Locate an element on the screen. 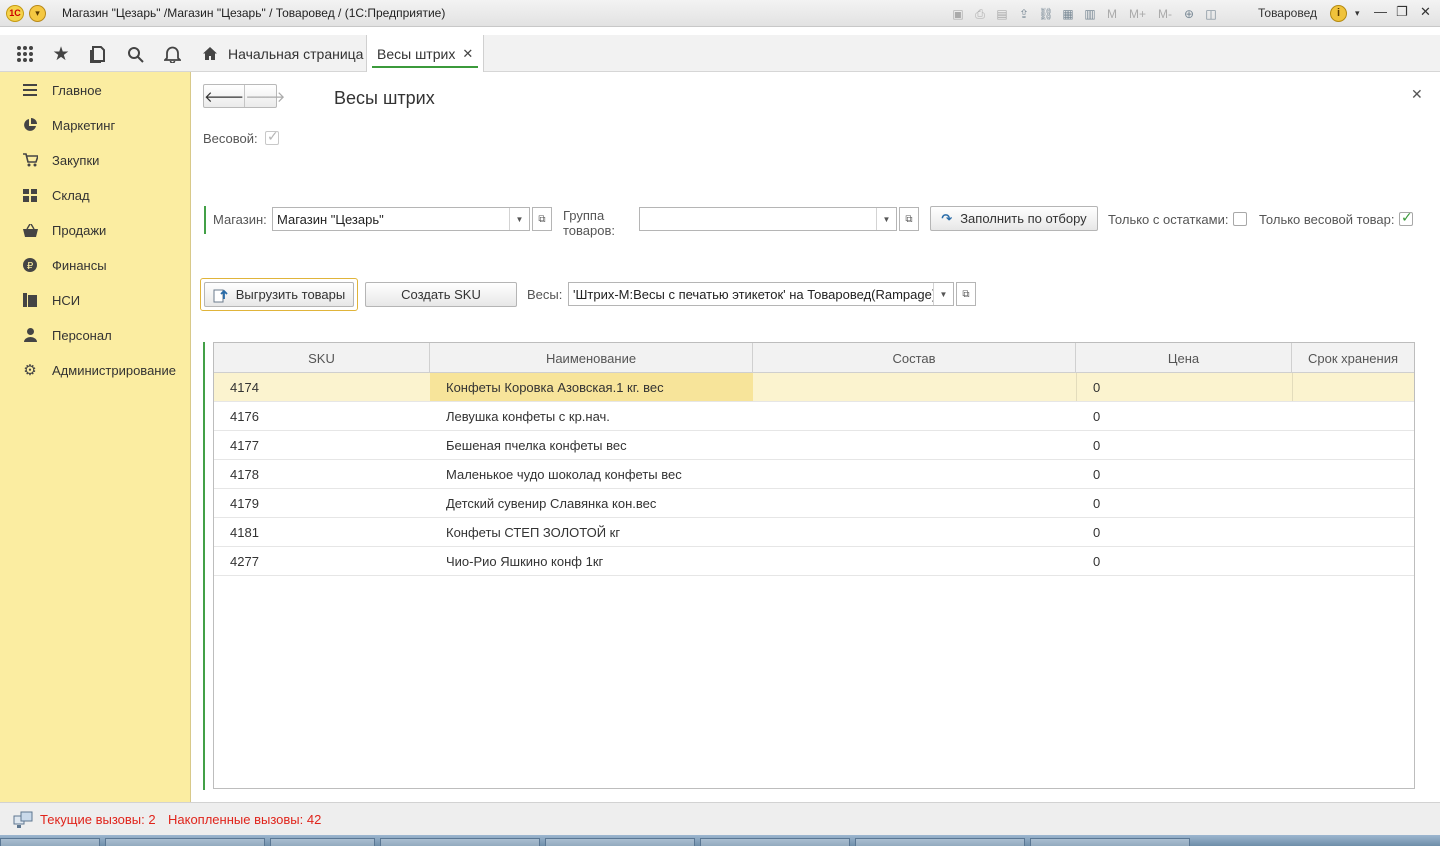 This screenshot has height=846, width=1440. bell-icon is located at coordinates (172, 54).